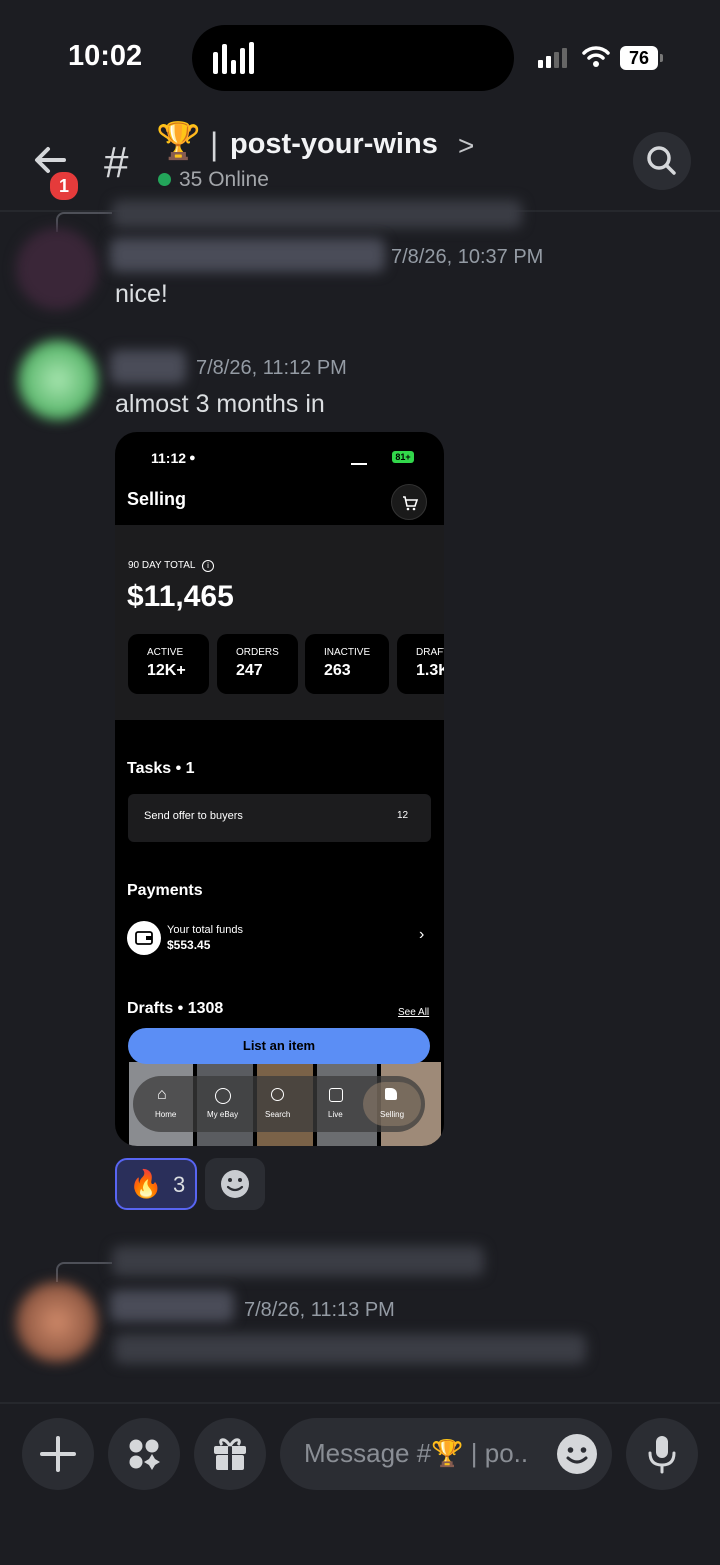 The image size is (720, 1565). Describe the element at coordinates (162, 1095) in the screenshot. I see `home-icon: ⌂` at that location.